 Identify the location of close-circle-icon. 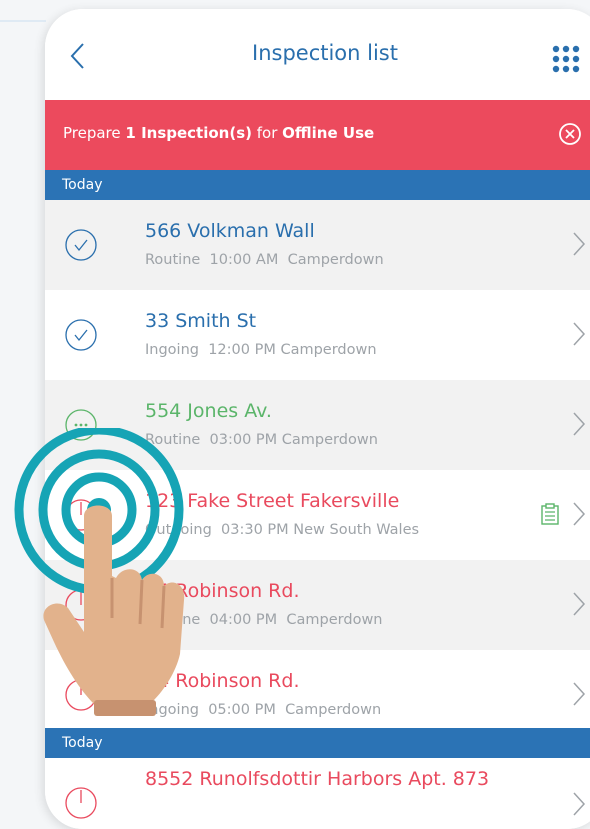
(570, 134).